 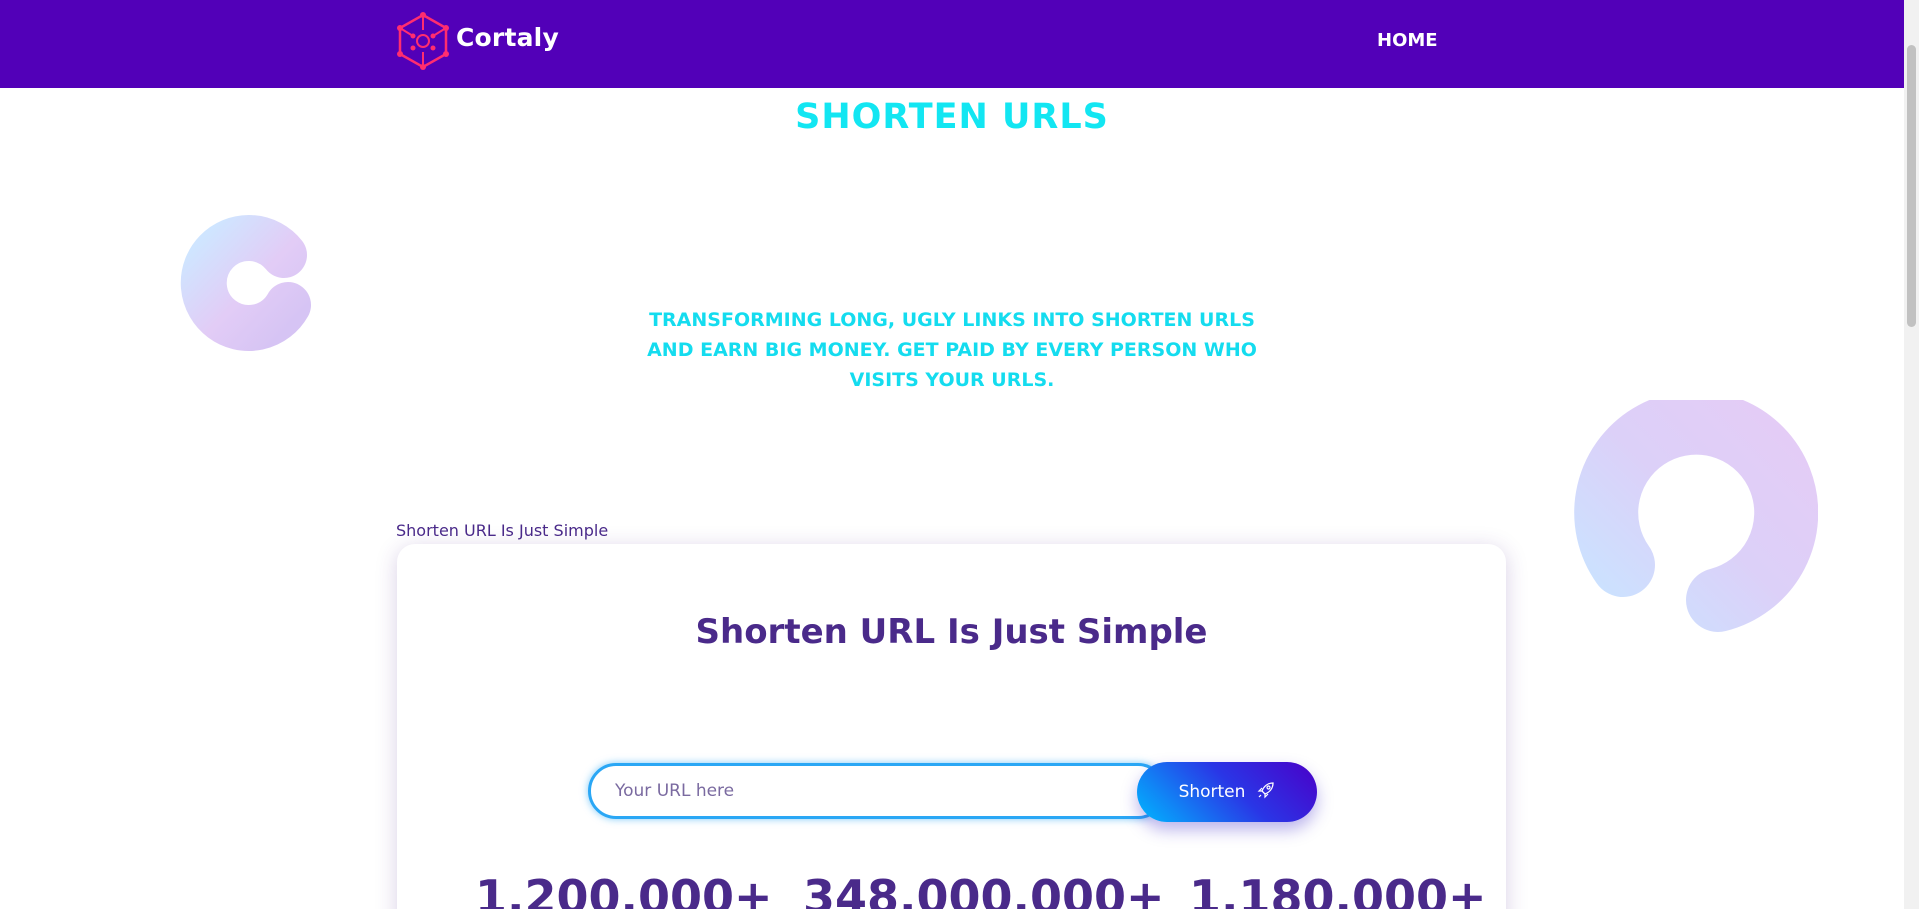 What do you see at coordinates (1911, 186) in the screenshot?
I see `scrollbar-thumb` at bounding box center [1911, 186].